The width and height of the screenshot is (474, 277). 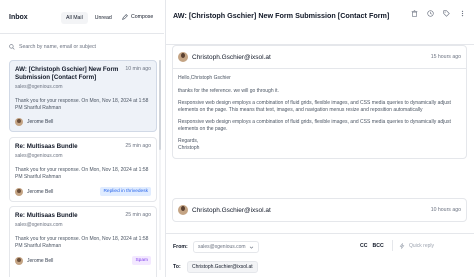 I want to click on trash-icon, so click(x=414, y=13).